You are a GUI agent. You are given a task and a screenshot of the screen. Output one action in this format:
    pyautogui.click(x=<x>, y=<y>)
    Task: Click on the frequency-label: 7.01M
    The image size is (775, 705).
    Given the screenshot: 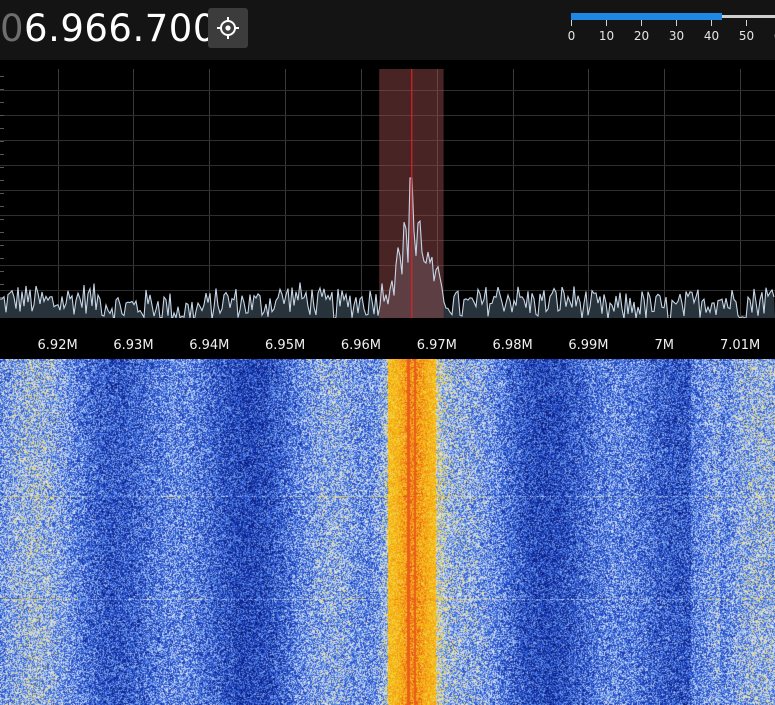 What is the action you would take?
    pyautogui.click(x=740, y=345)
    